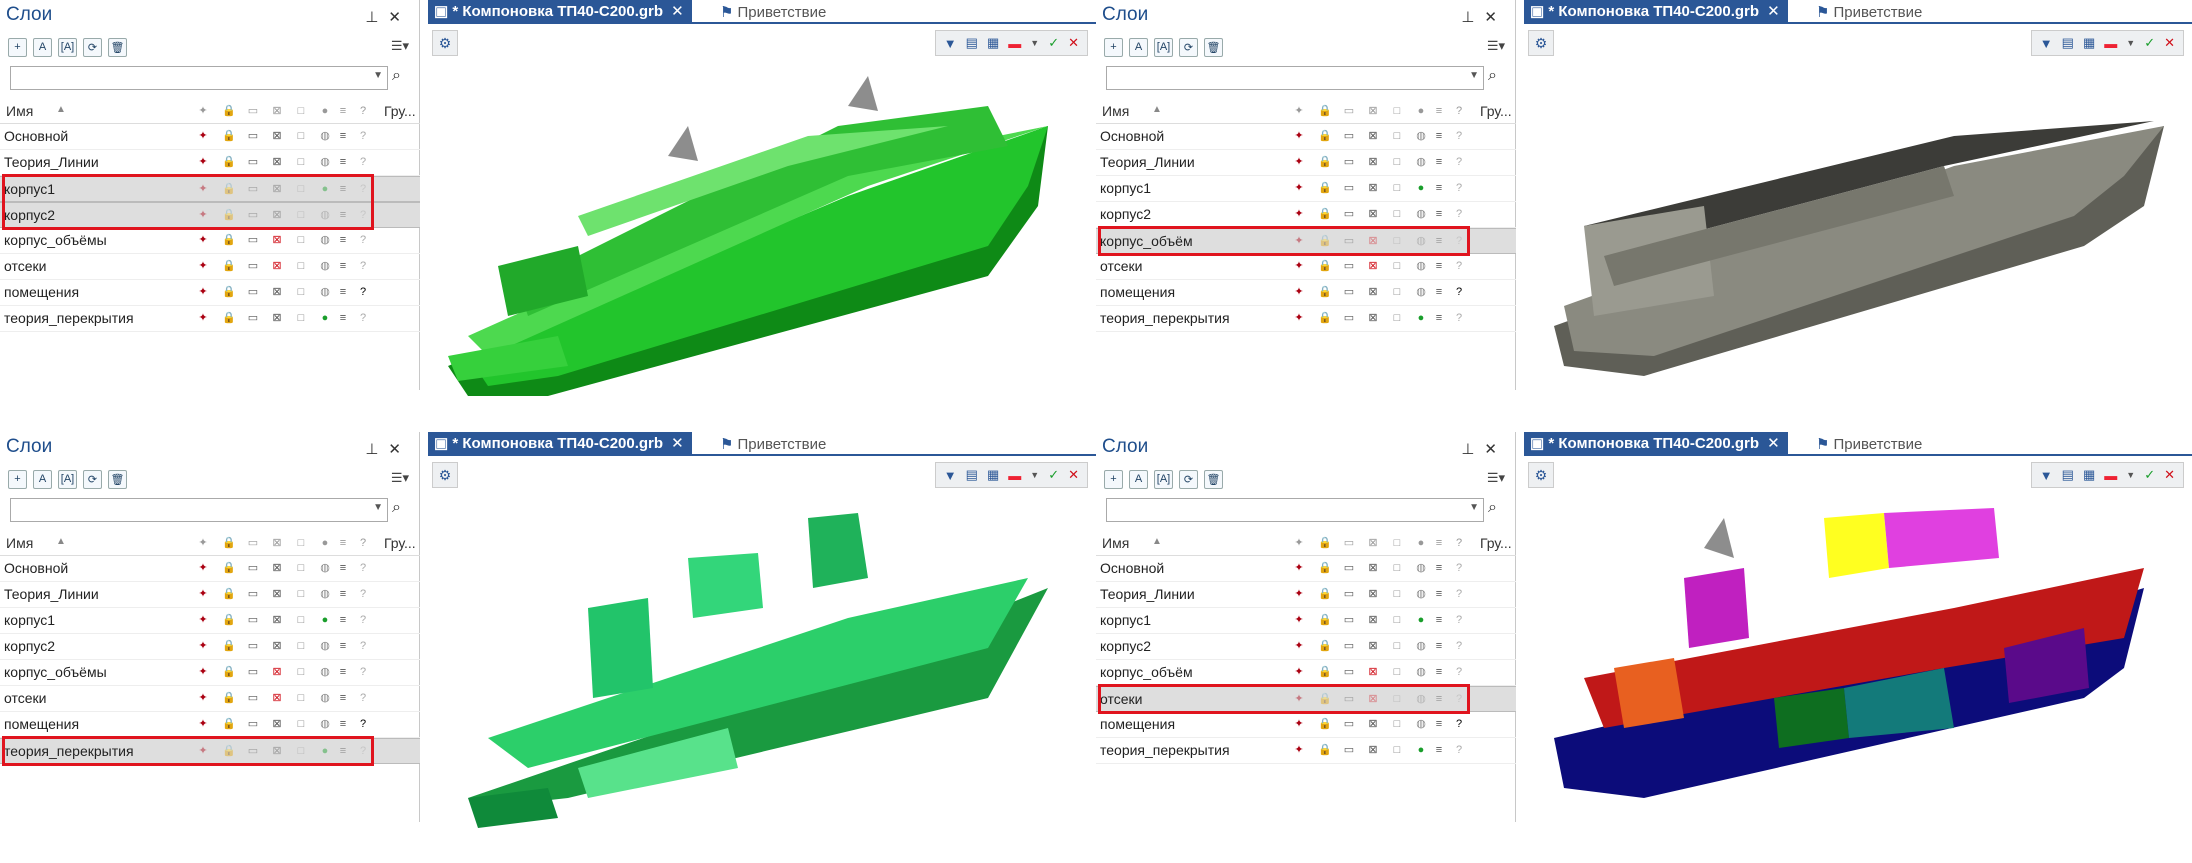  I want to click on rename-icon: A, so click(42, 47).